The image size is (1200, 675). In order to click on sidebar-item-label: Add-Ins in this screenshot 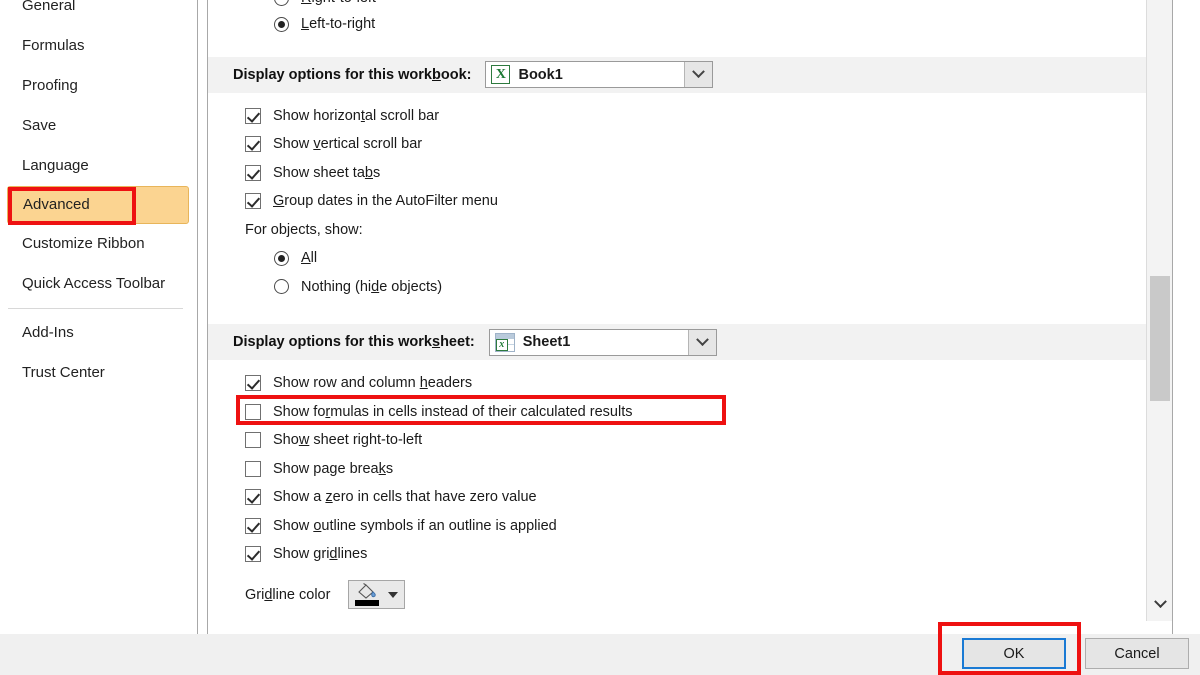, I will do `click(48, 332)`.